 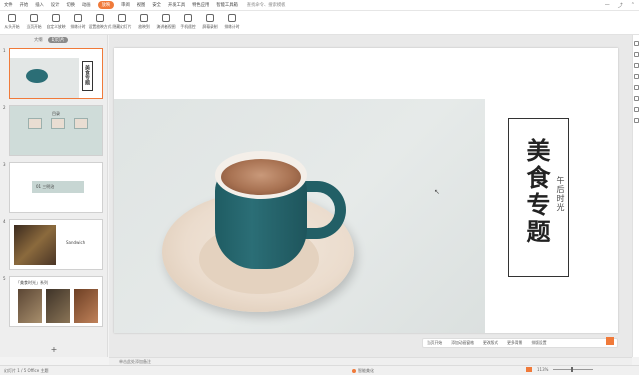 What do you see at coordinates (39, 5) in the screenshot?
I see `menu-insert: 插入` at bounding box center [39, 5].